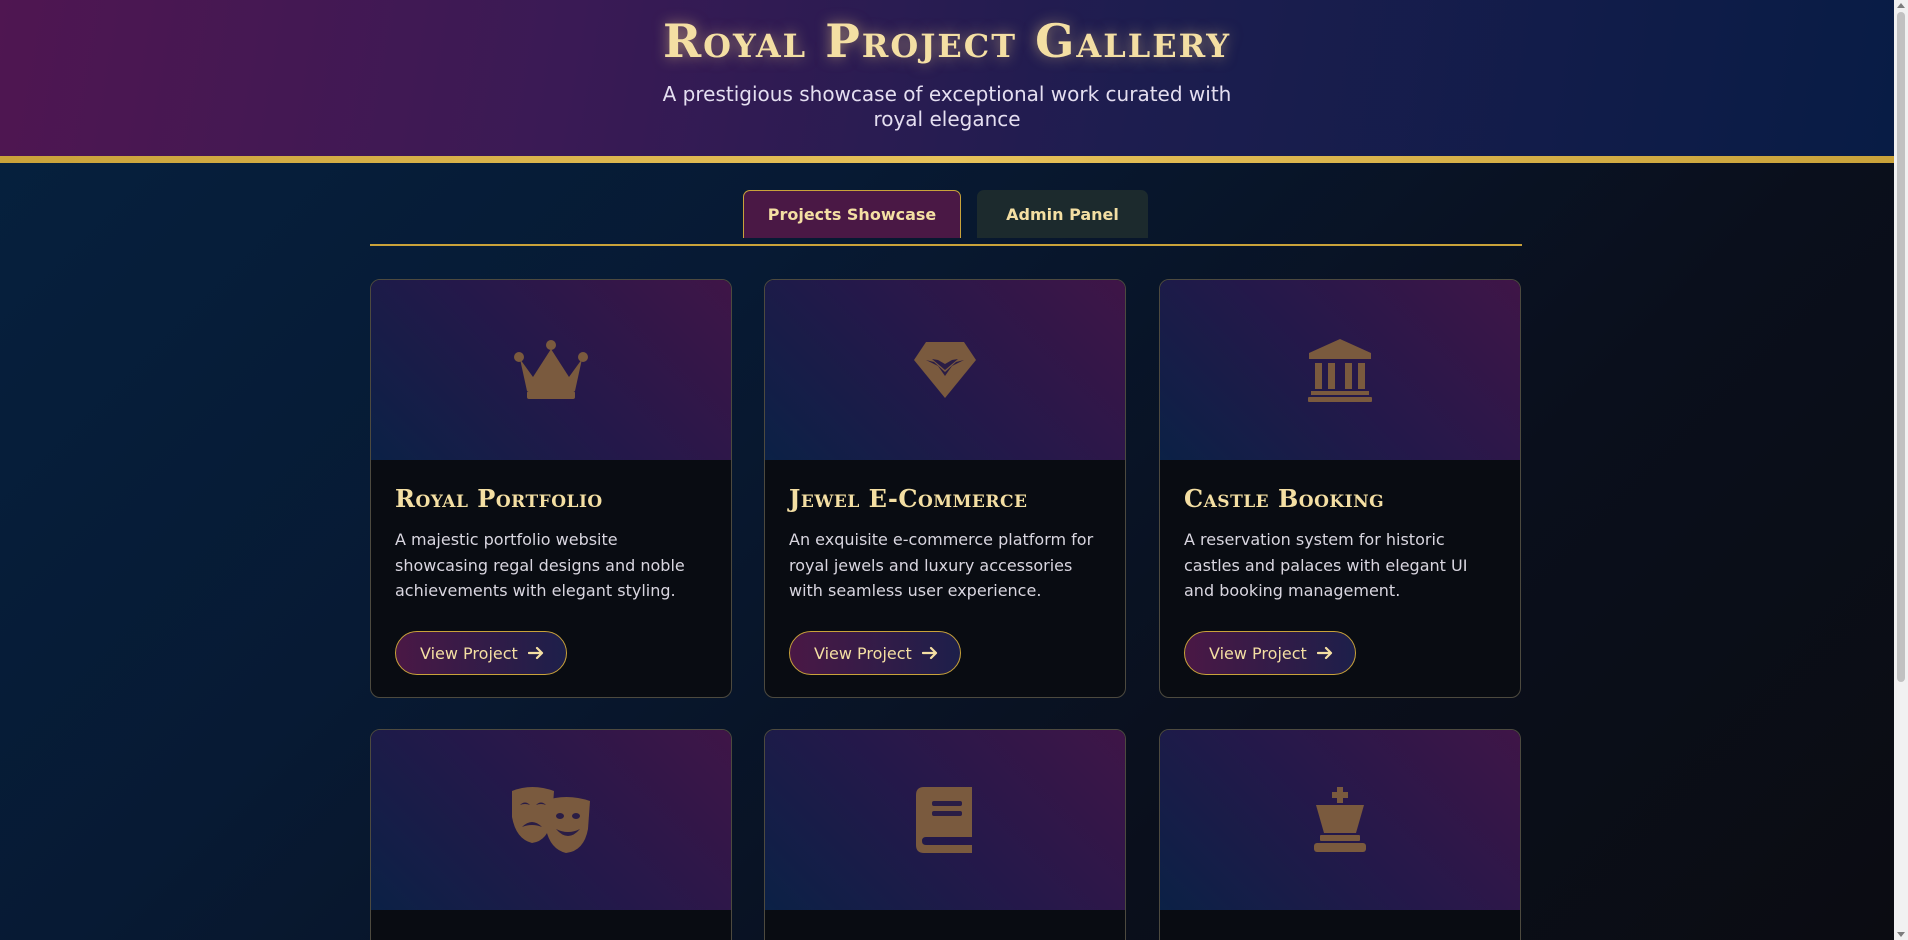 The width and height of the screenshot is (1908, 940). What do you see at coordinates (946, 245) in the screenshot?
I see `tab-underline` at bounding box center [946, 245].